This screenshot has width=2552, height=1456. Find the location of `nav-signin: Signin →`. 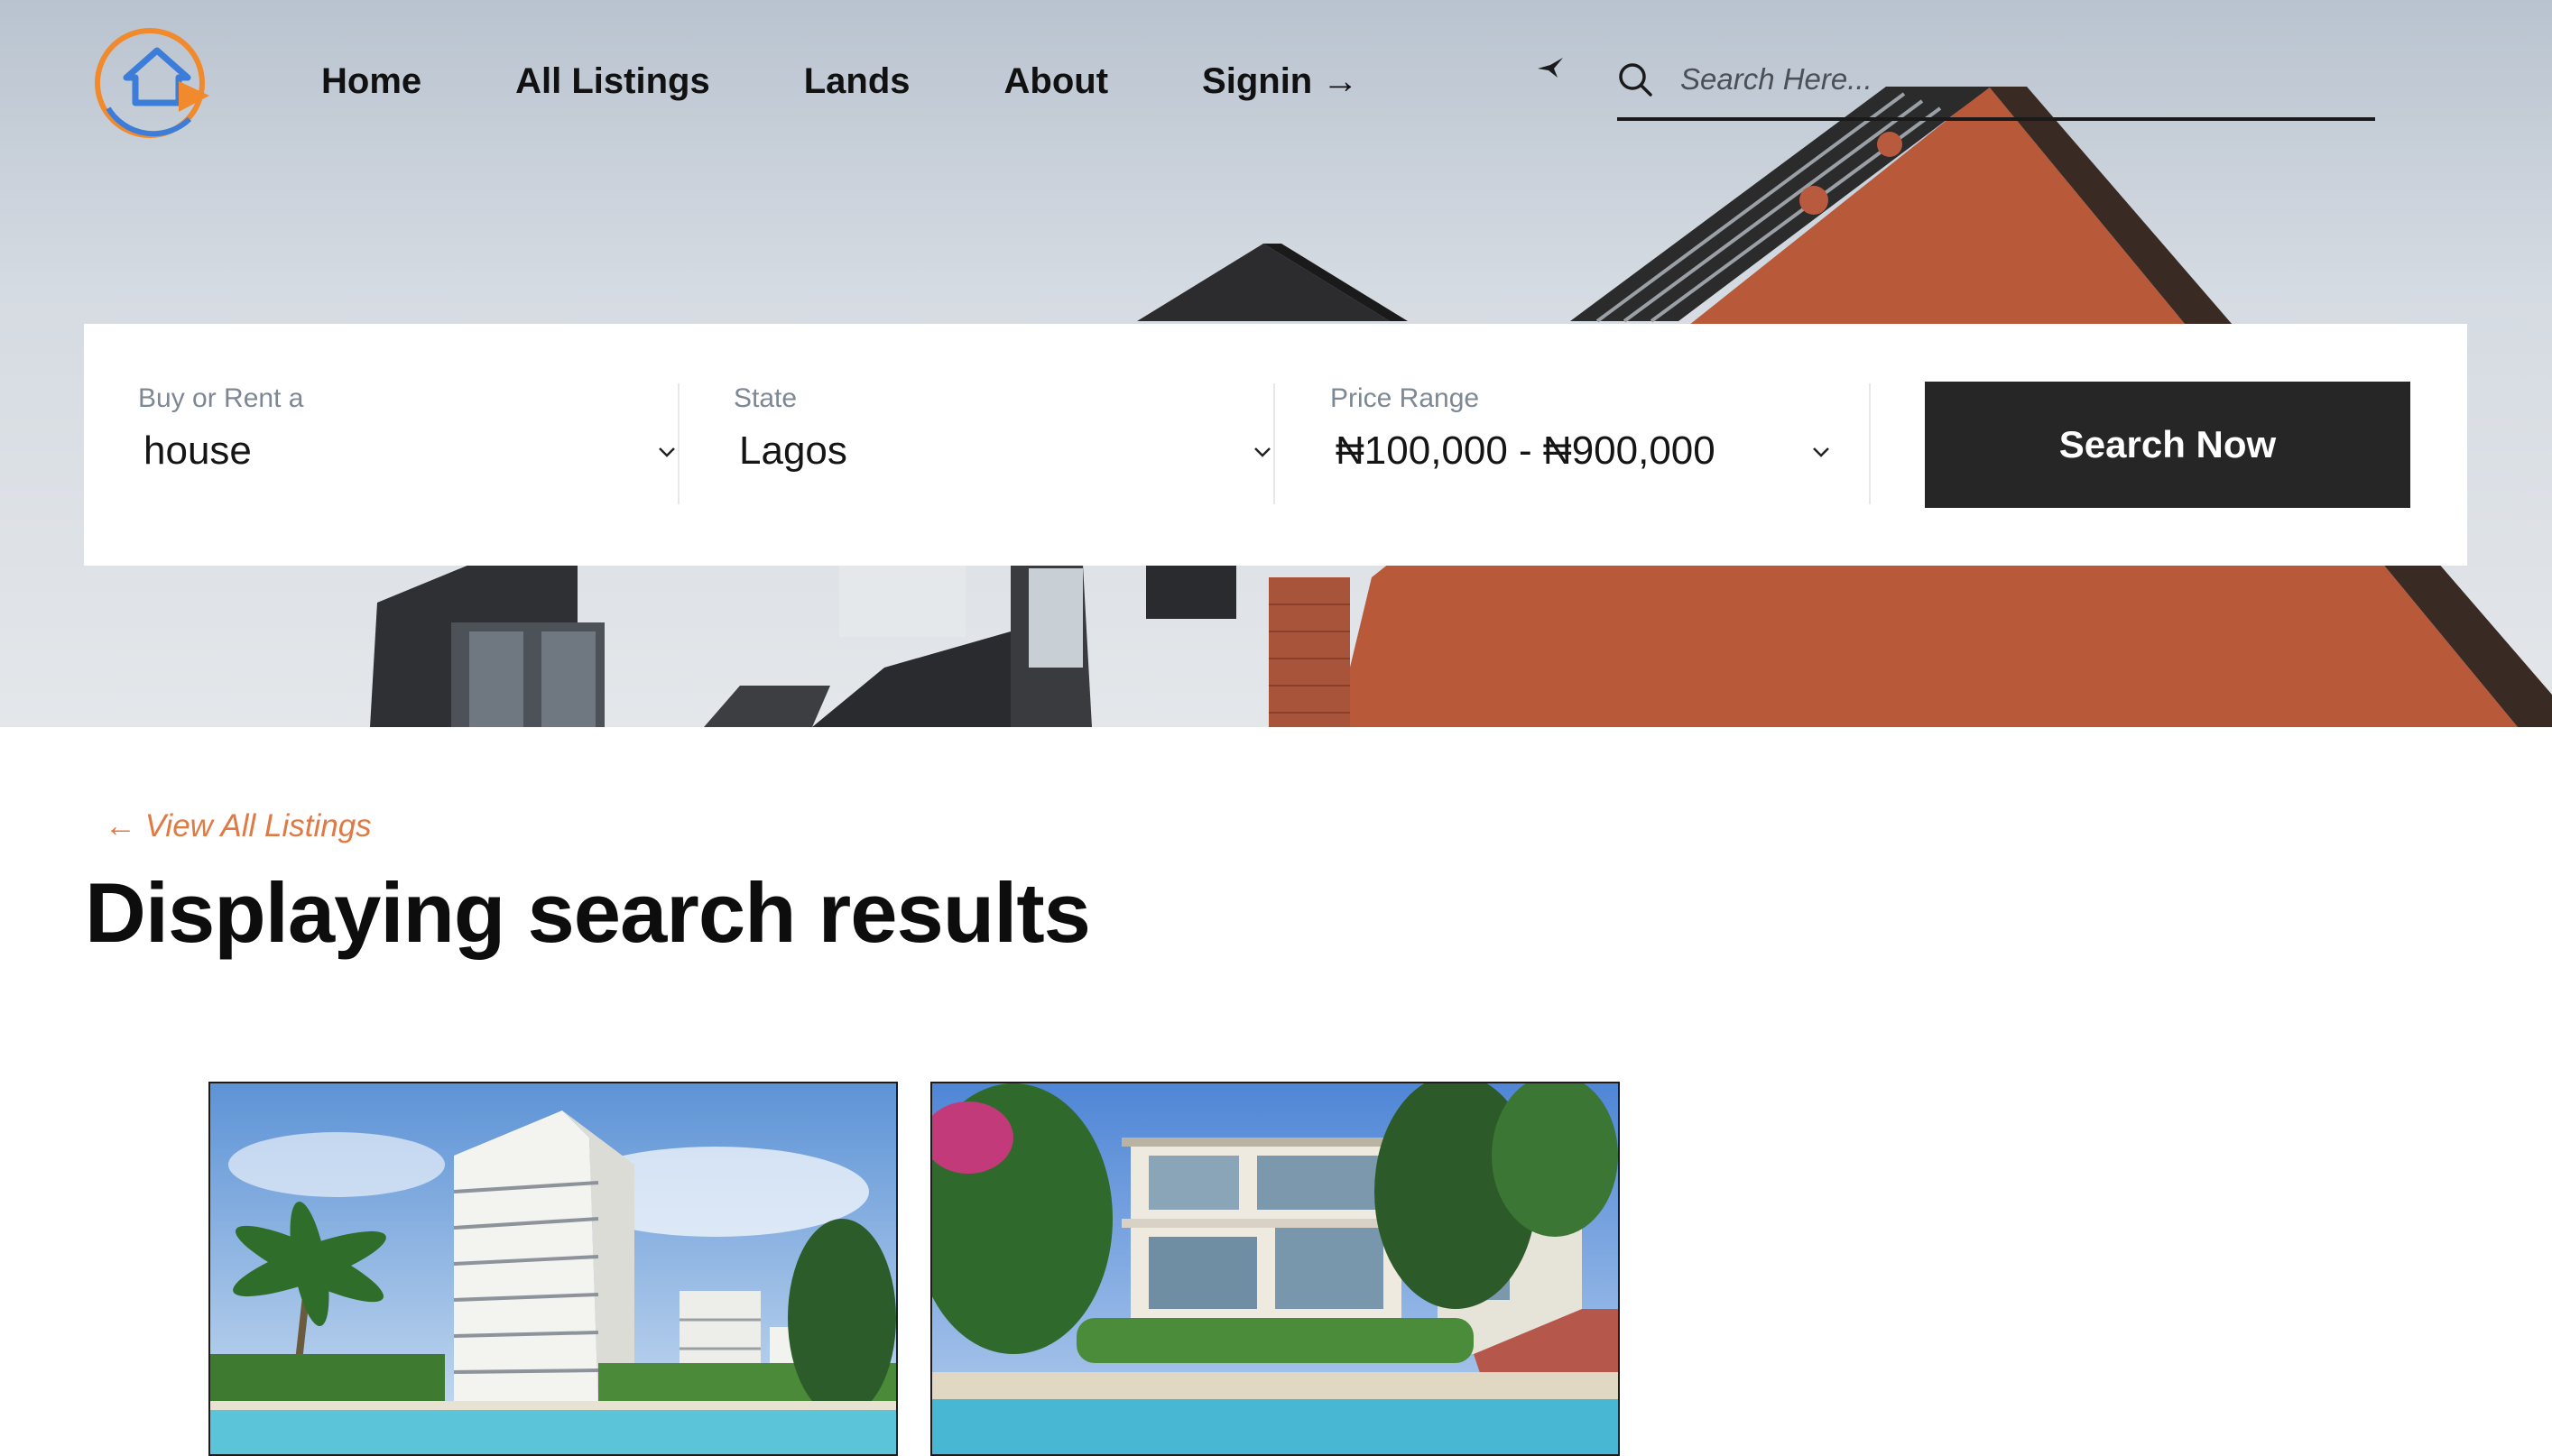

nav-signin: Signin → is located at coordinates (1280, 81).